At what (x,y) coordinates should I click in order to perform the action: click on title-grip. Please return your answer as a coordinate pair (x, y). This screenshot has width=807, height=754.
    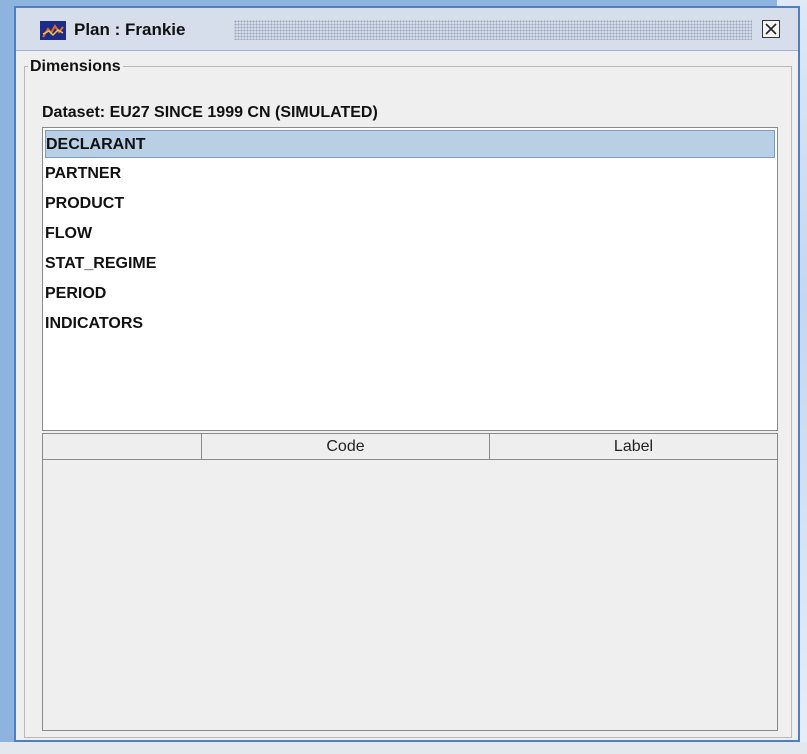
    Looking at the image, I should click on (493, 30).